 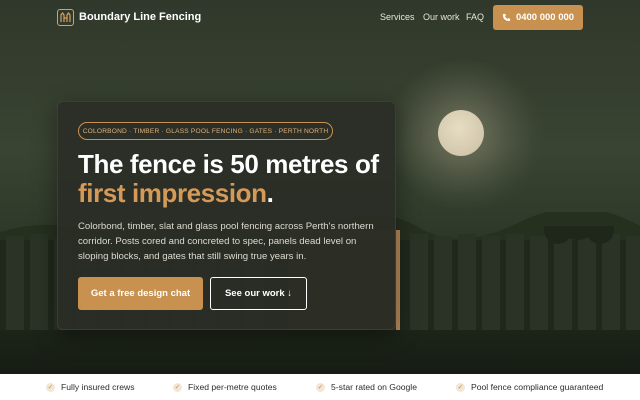 I want to click on trust-item-label: Pool fence compliance guaranteed, so click(x=537, y=387).